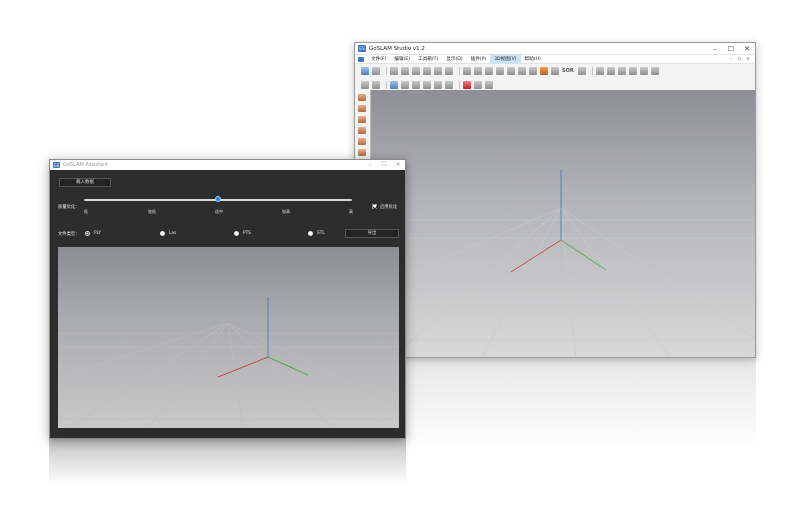 The height and width of the screenshot is (512, 800). What do you see at coordinates (365, 71) in the screenshot?
I see `open-icon` at bounding box center [365, 71].